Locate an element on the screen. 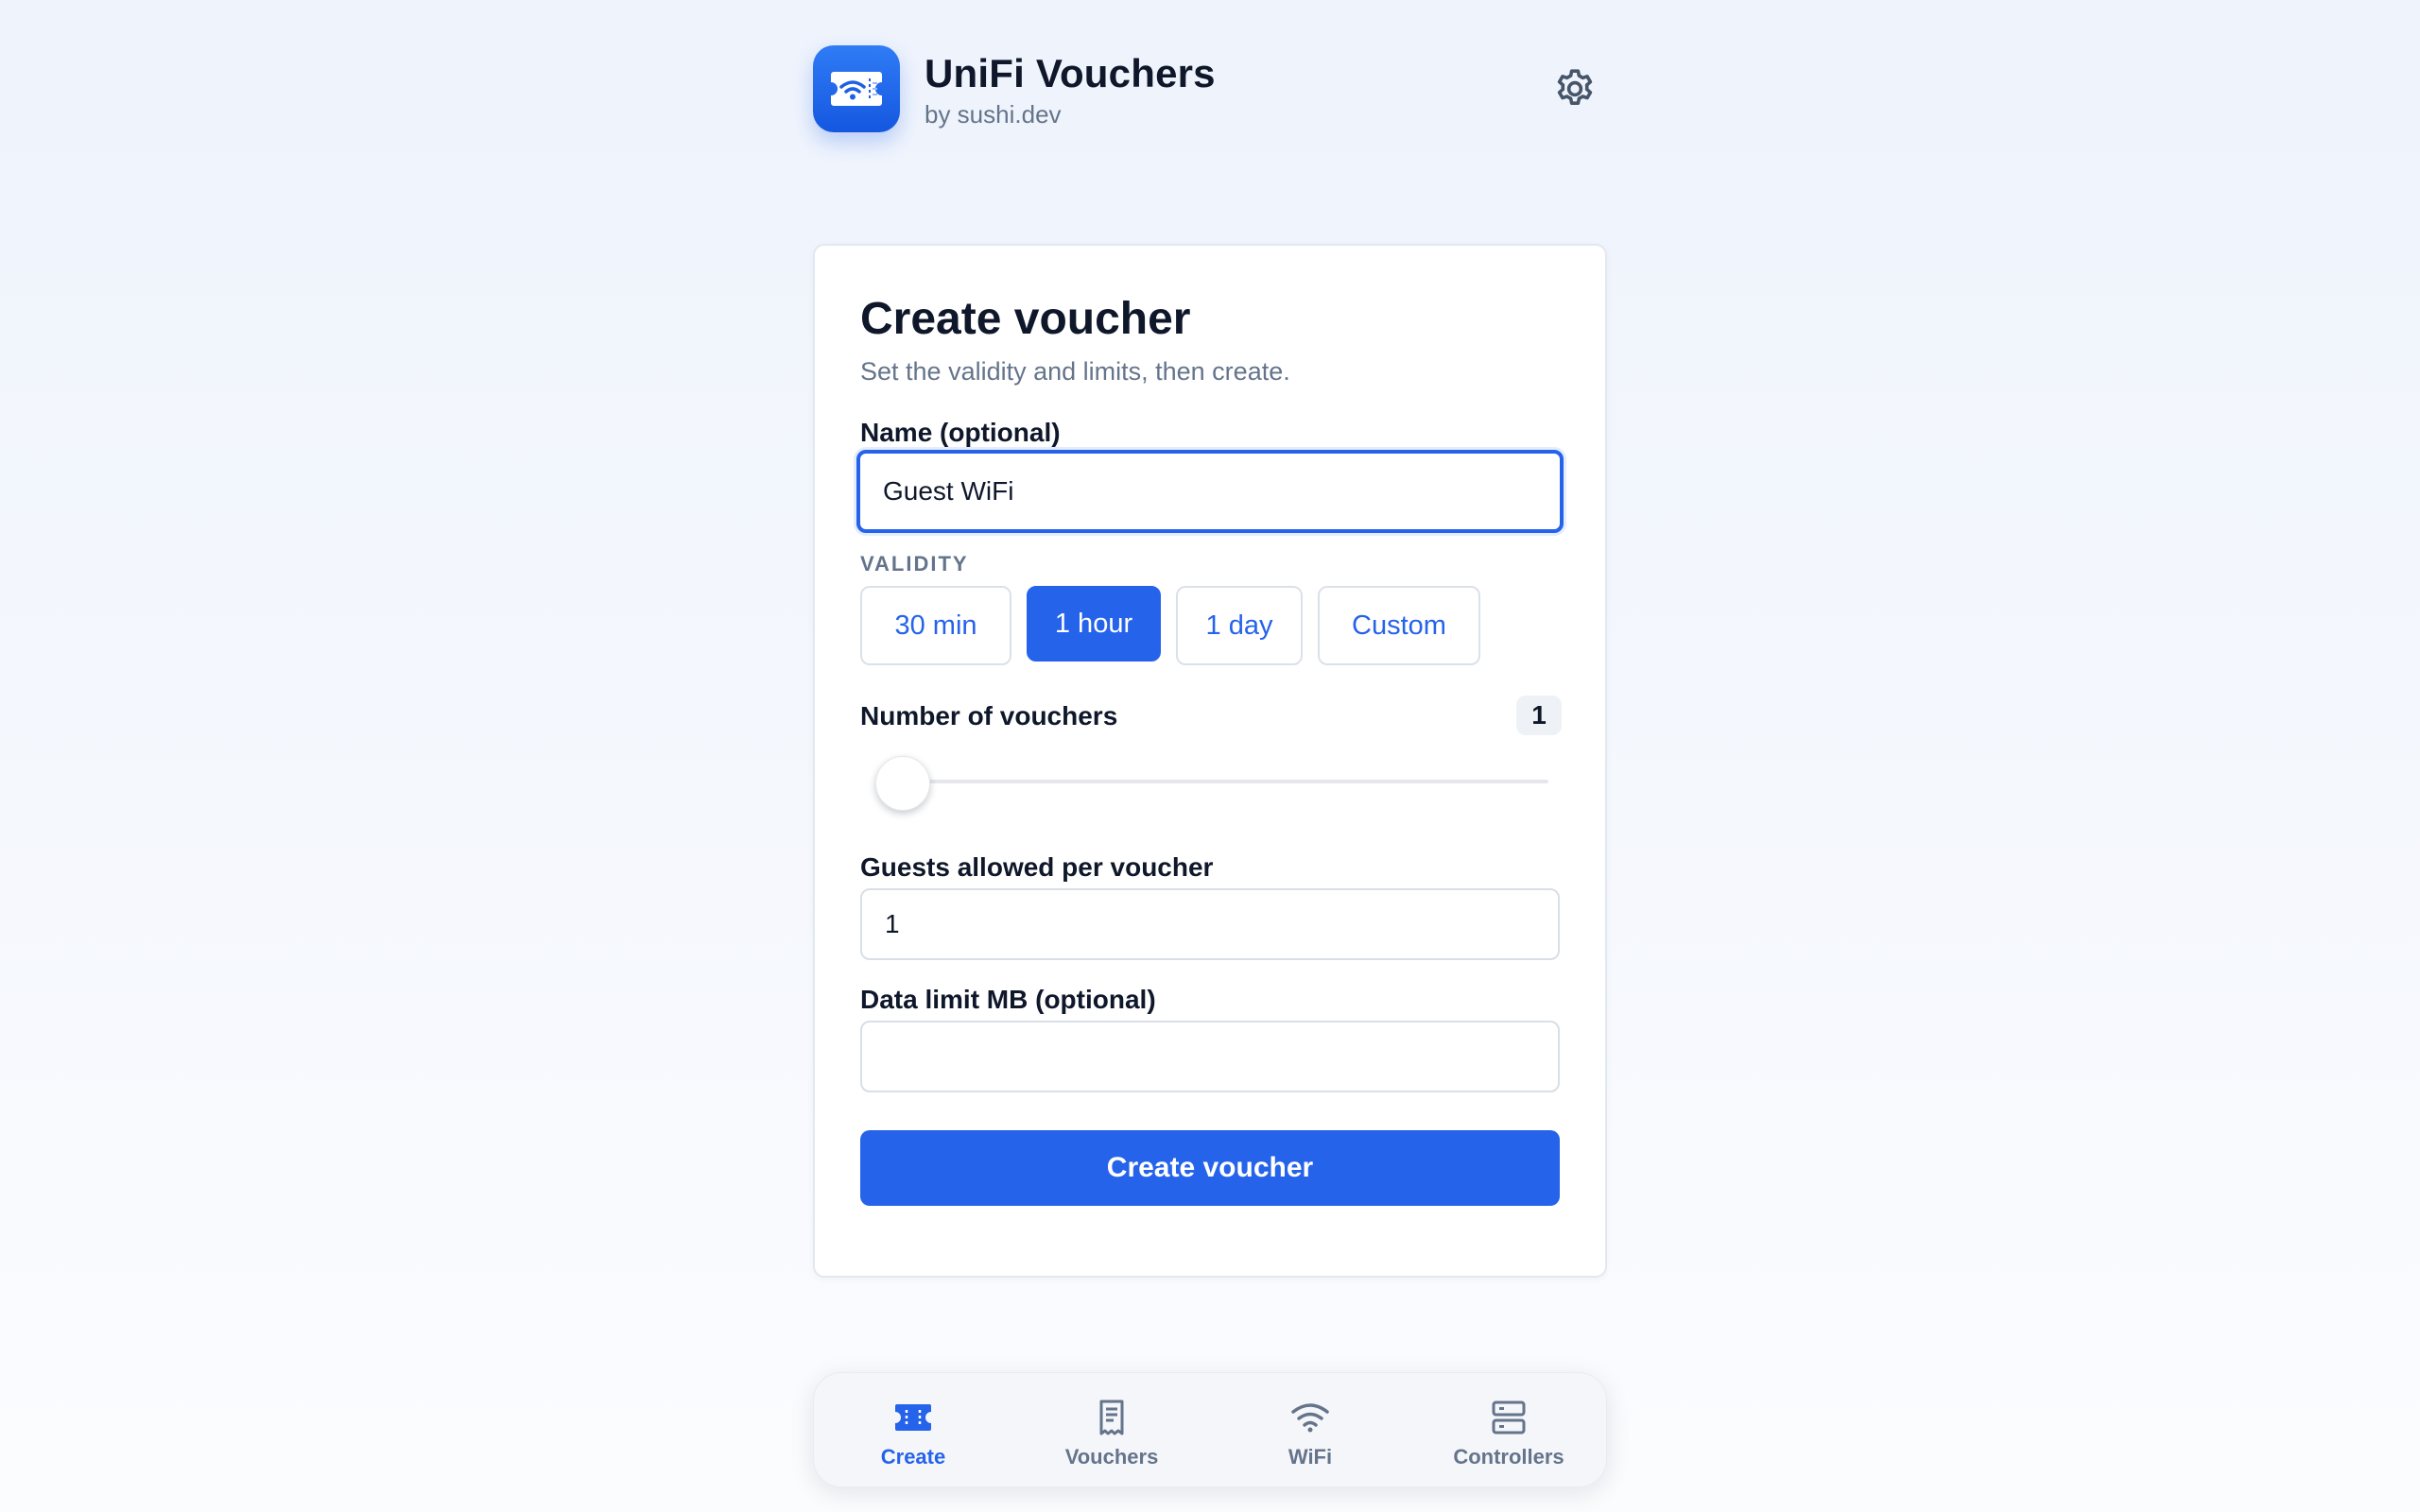  validity-label: VALIDITY is located at coordinates (914, 564).